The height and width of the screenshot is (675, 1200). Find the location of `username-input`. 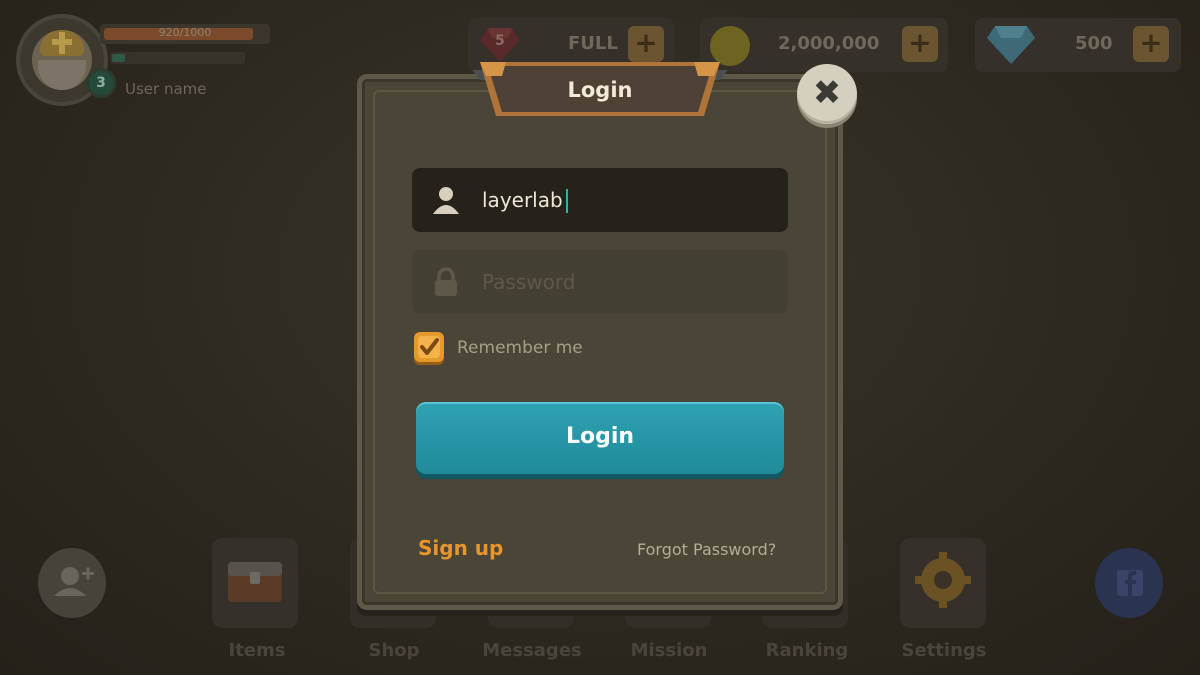

username-input is located at coordinates (627, 200).